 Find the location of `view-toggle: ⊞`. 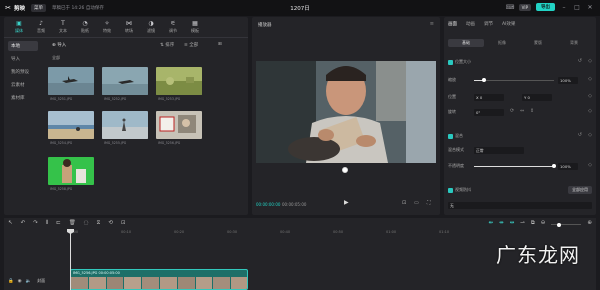

view-toggle: ⊞ is located at coordinates (220, 44).